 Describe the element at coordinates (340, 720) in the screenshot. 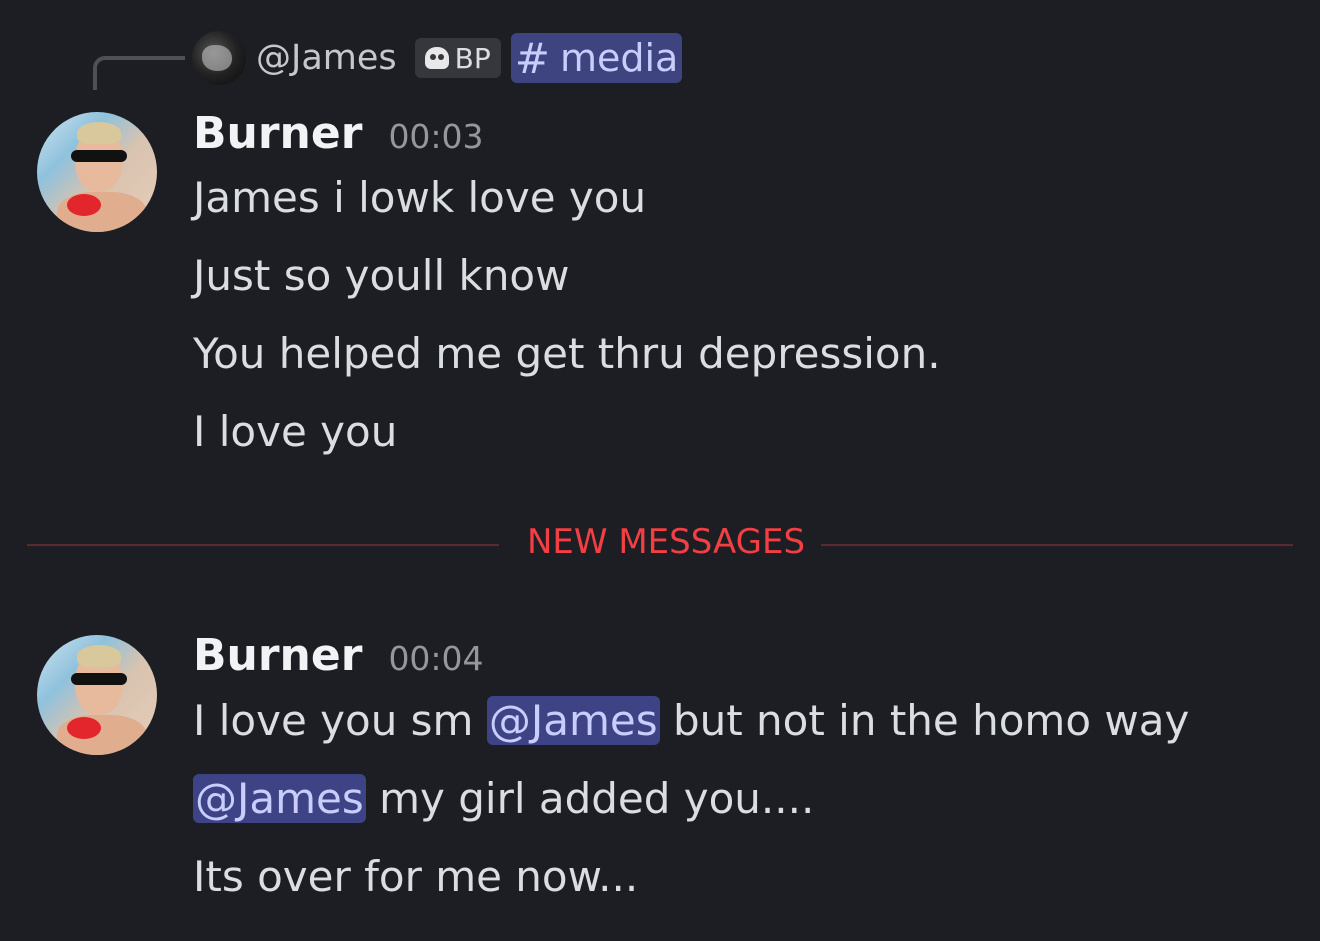

I see `text-segment: I love you sm` at that location.